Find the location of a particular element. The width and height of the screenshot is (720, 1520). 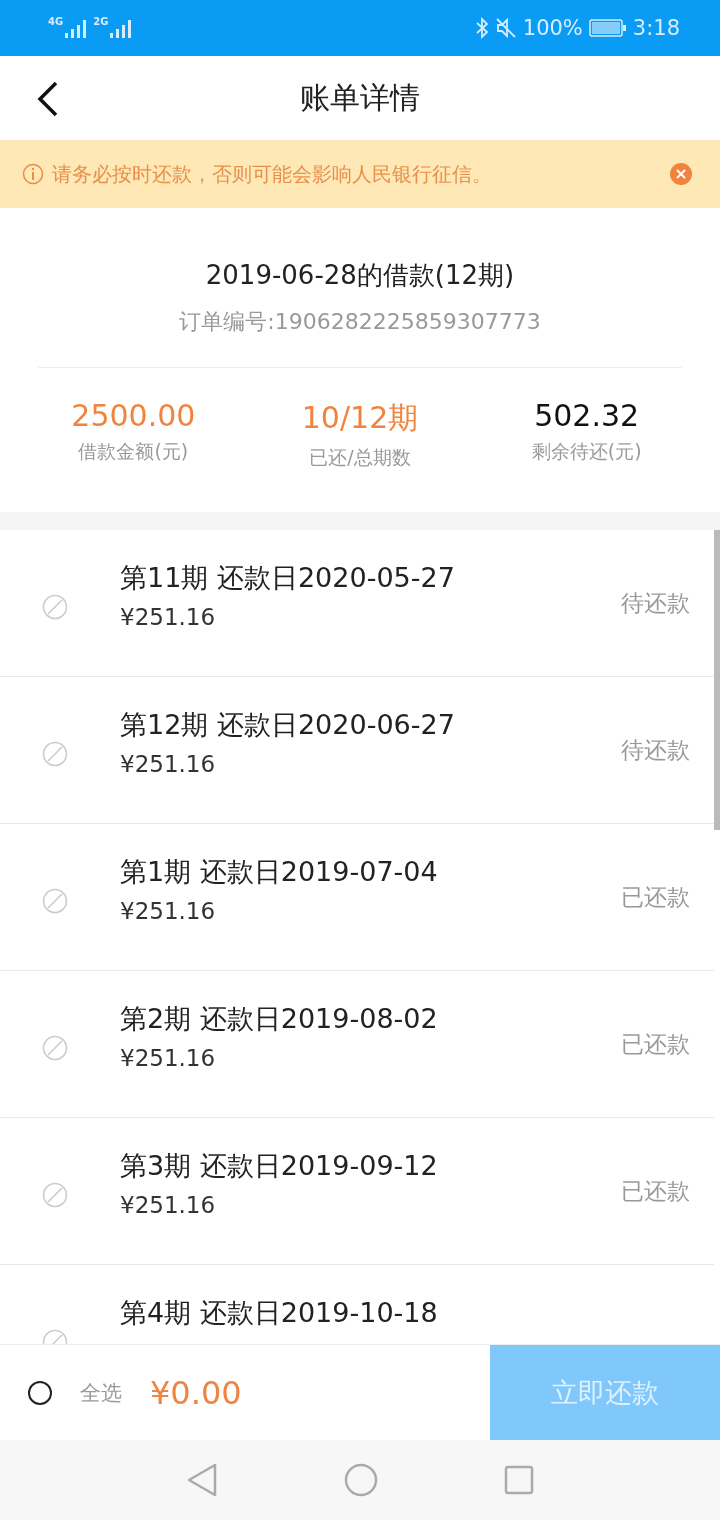

stat-label: 剩余待还(元) is located at coordinates (586, 451).